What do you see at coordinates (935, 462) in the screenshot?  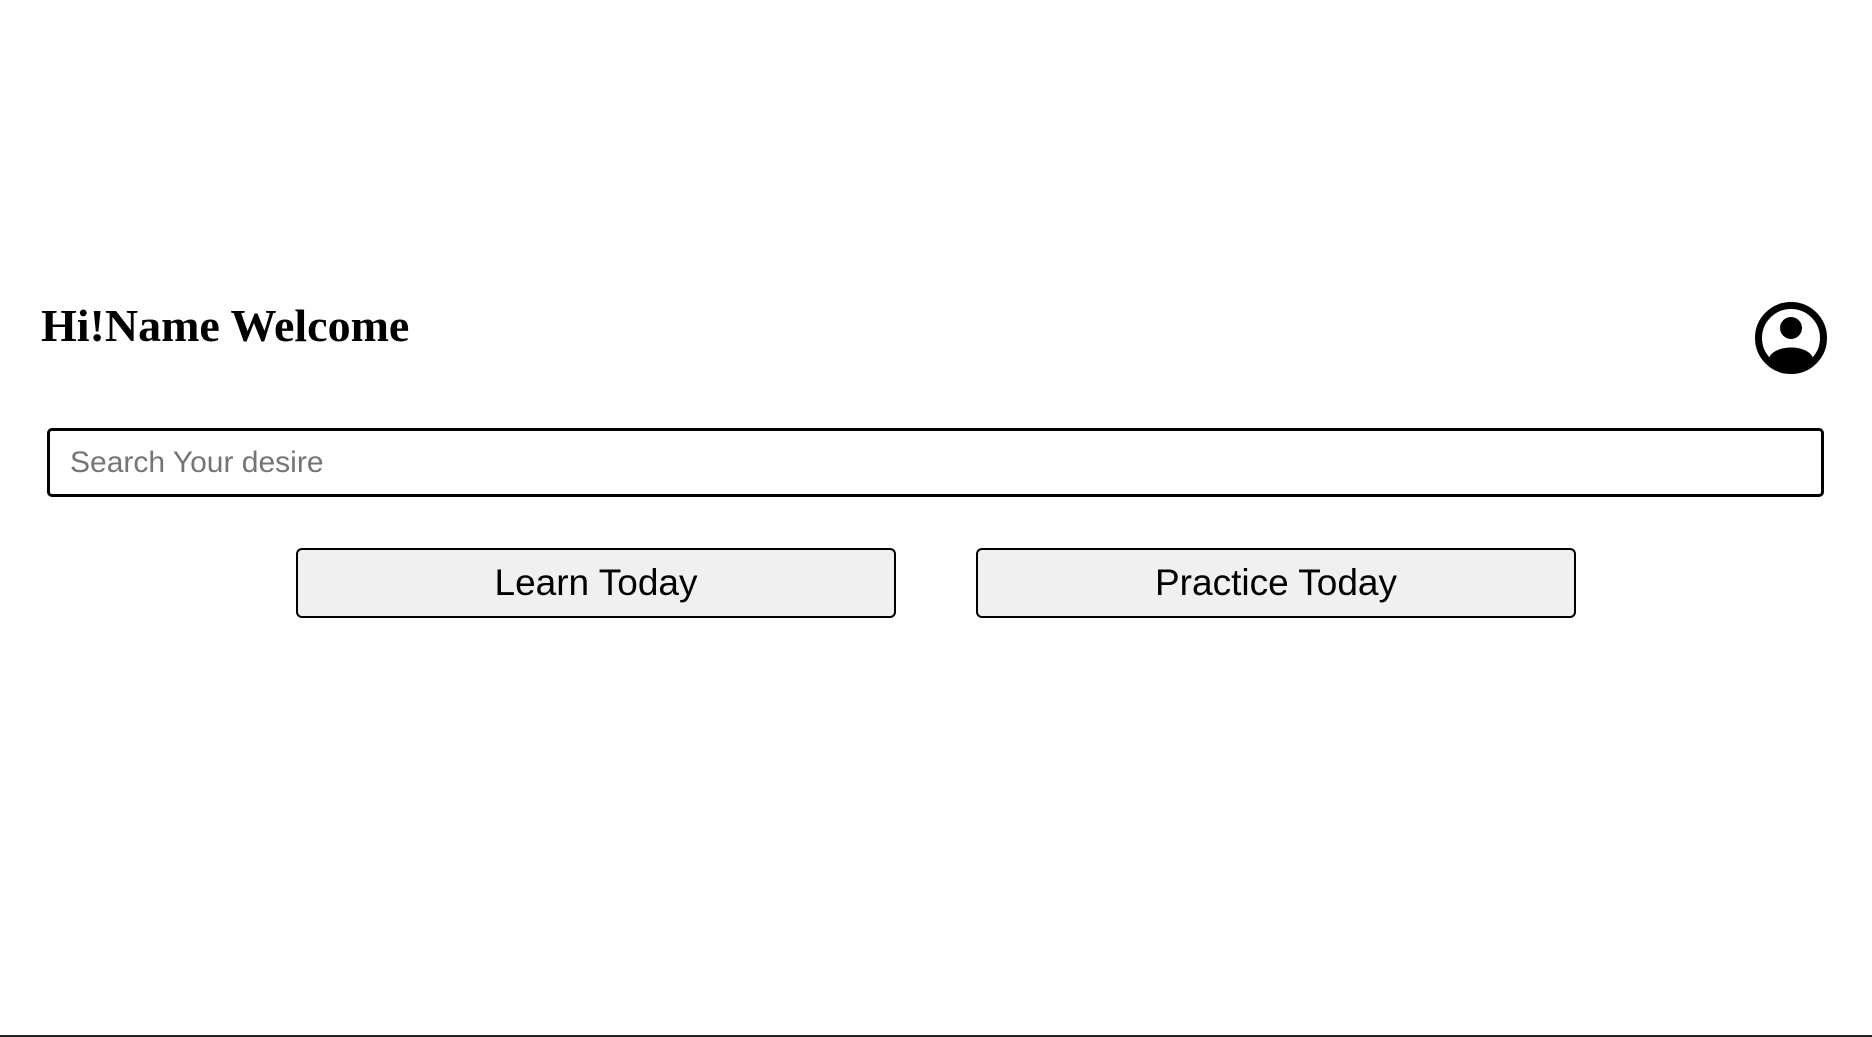 I see `search-input` at bounding box center [935, 462].